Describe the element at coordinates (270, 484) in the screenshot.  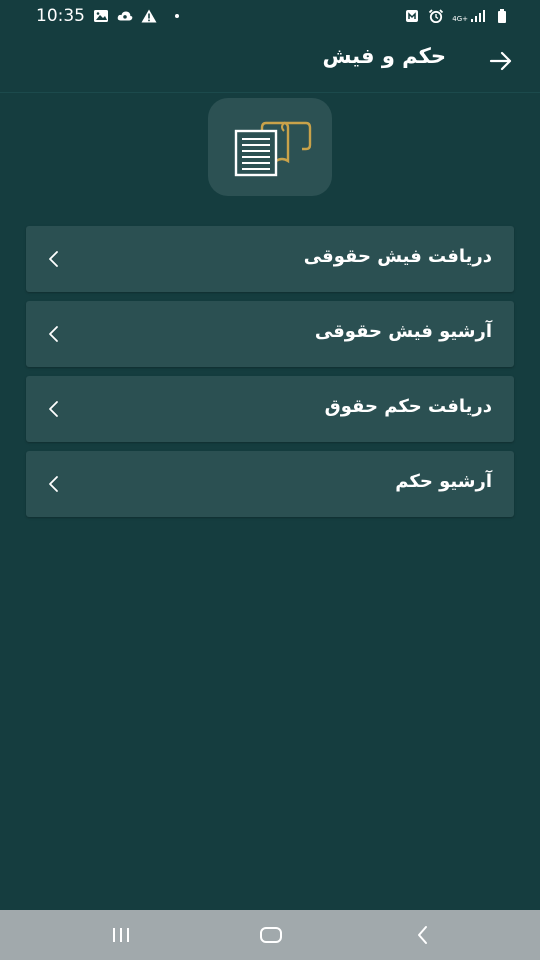
I see `menu-item-decree-archive: آرشیو حکم` at that location.